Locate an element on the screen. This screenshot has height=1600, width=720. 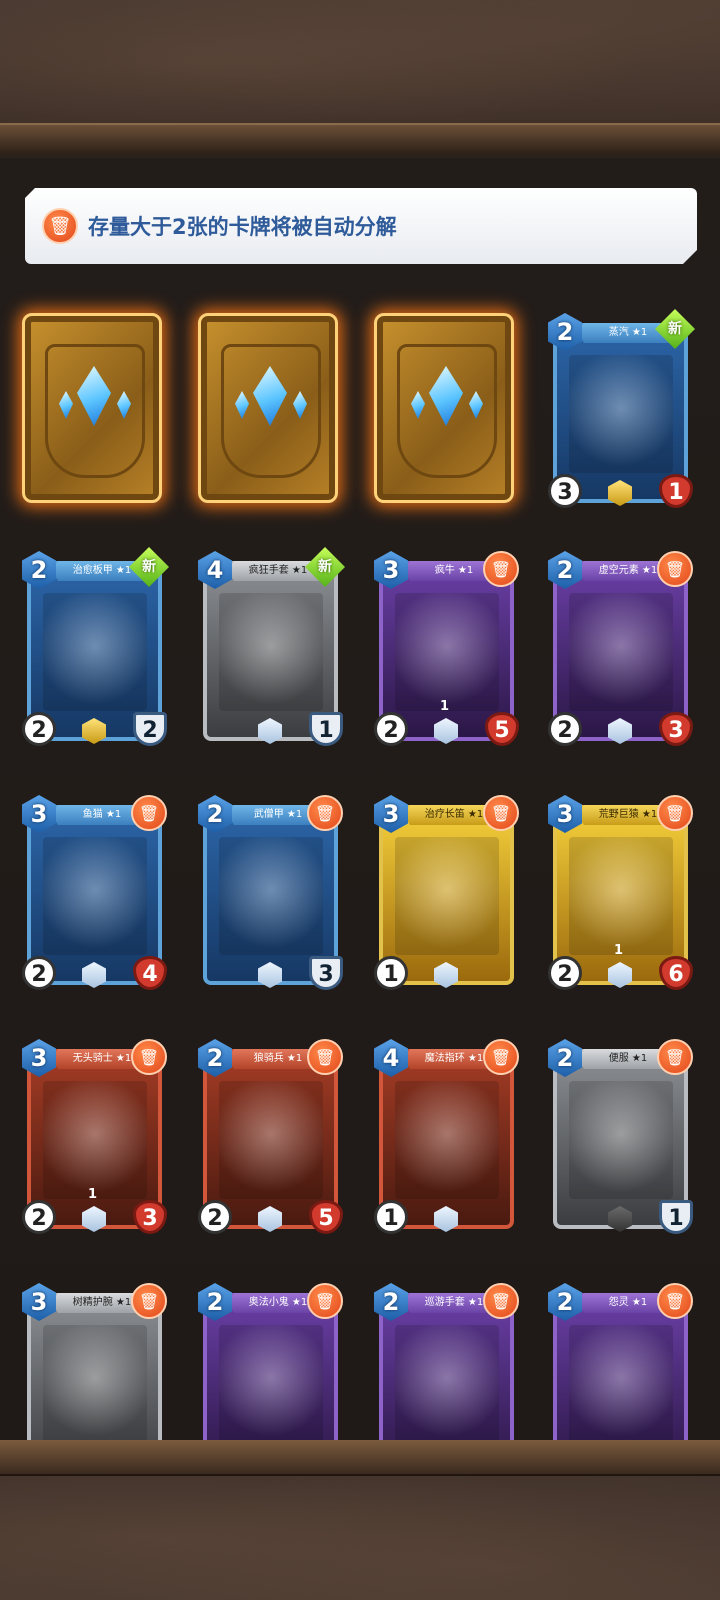
card-face: 便服 ★1 2 1 🗑 is located at coordinates (620, 1136).